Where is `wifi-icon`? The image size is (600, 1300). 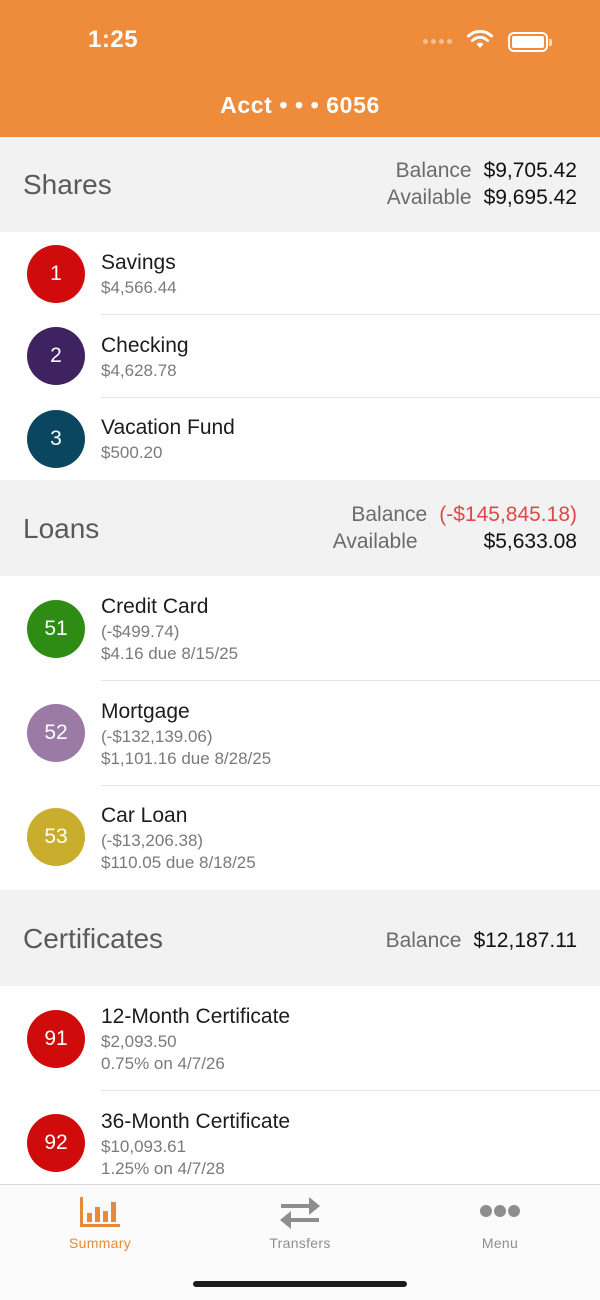
wifi-icon is located at coordinates (480, 41).